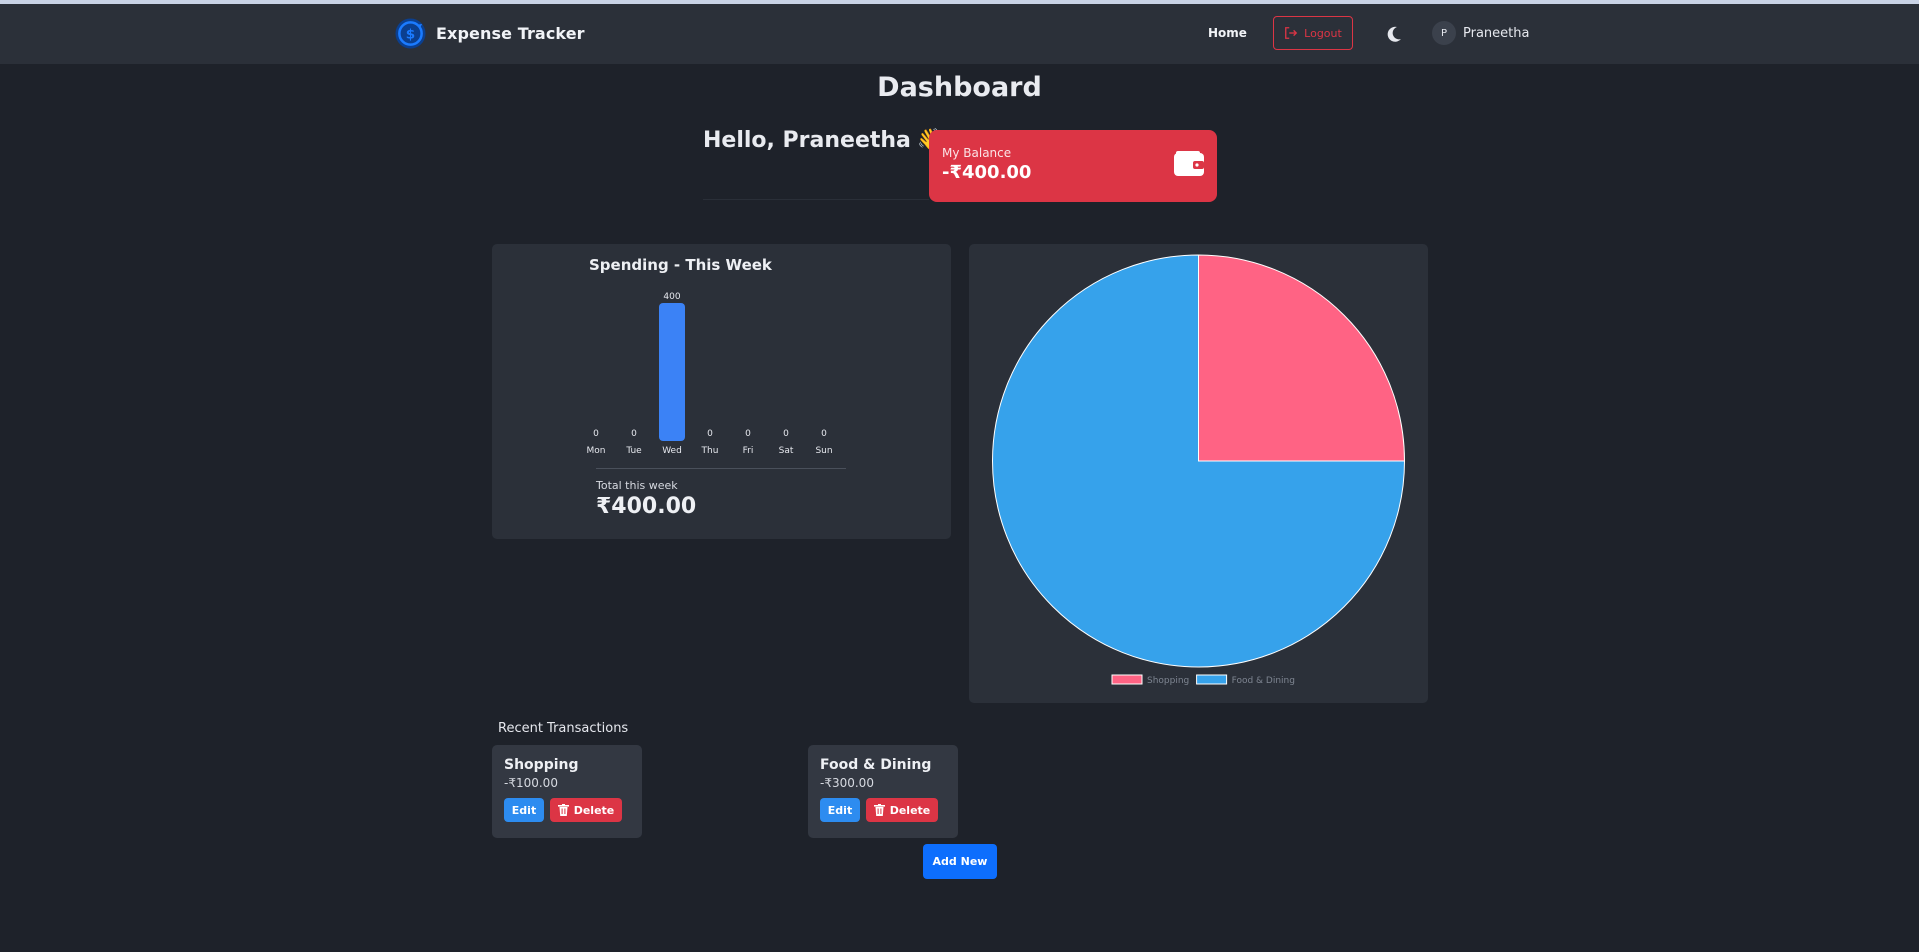 Image resolution: width=1919 pixels, height=952 pixels. Describe the element at coordinates (1394, 34) in the screenshot. I see `moon-icon` at that location.